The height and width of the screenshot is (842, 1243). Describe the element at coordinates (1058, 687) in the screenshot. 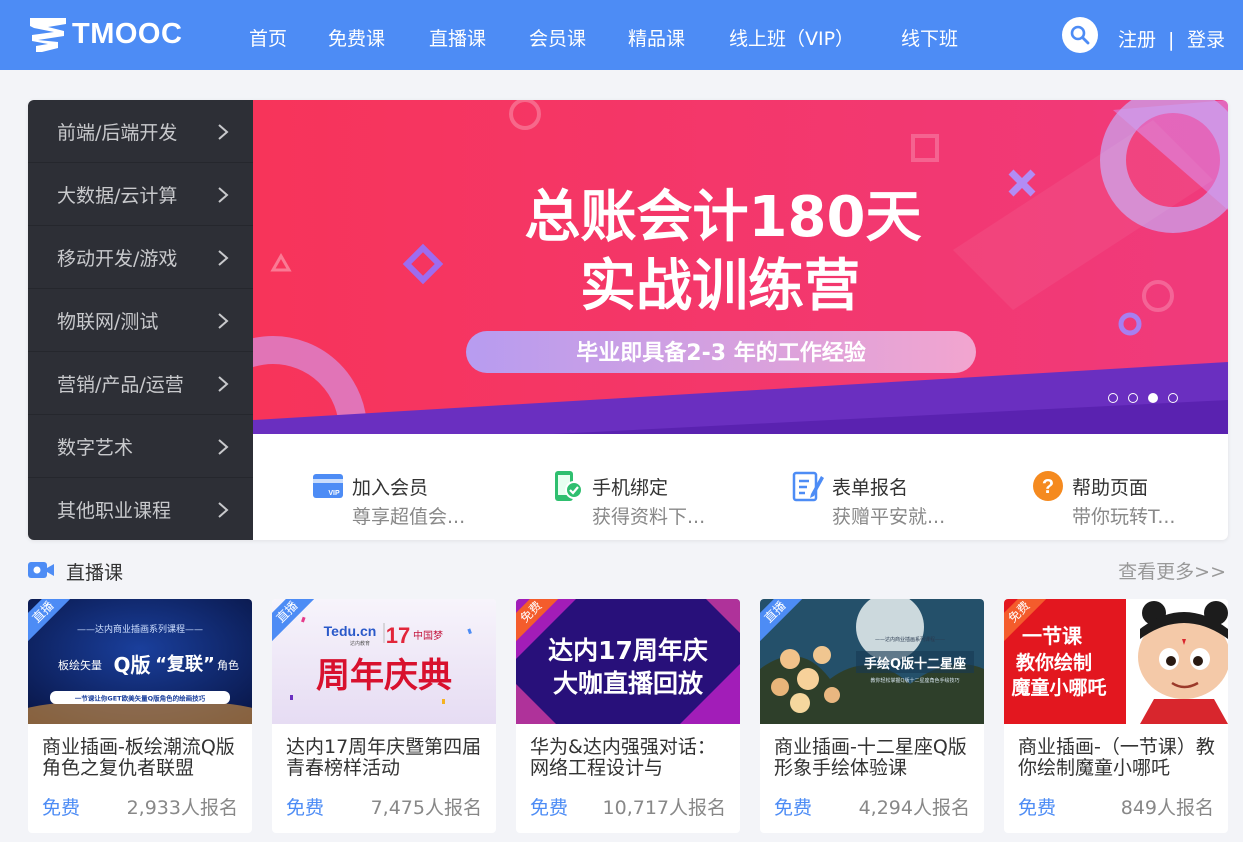

I see `thumb-line3: 魔童小哪吒` at that location.